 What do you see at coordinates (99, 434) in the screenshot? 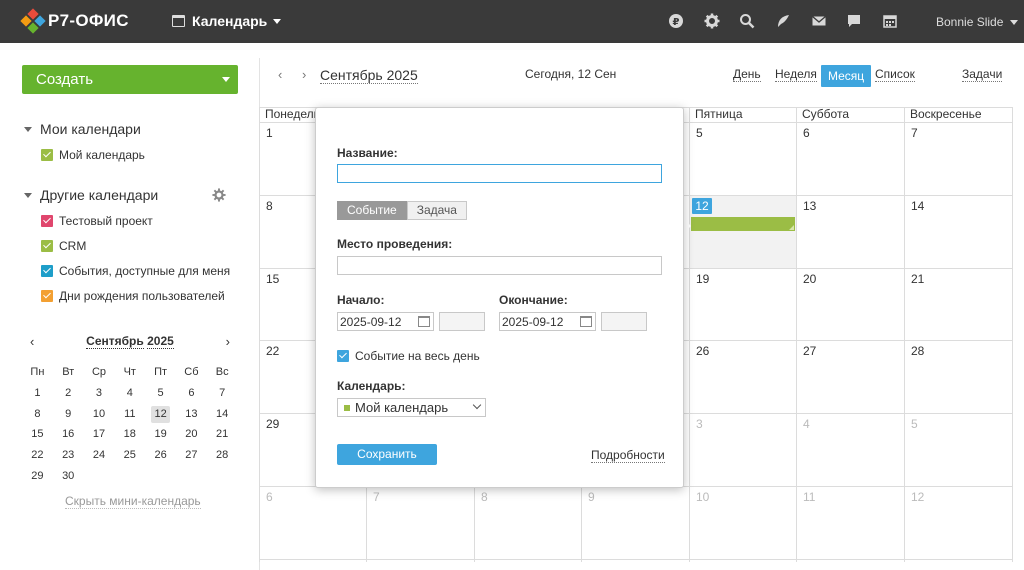
I see `mini-day: 17` at bounding box center [99, 434].